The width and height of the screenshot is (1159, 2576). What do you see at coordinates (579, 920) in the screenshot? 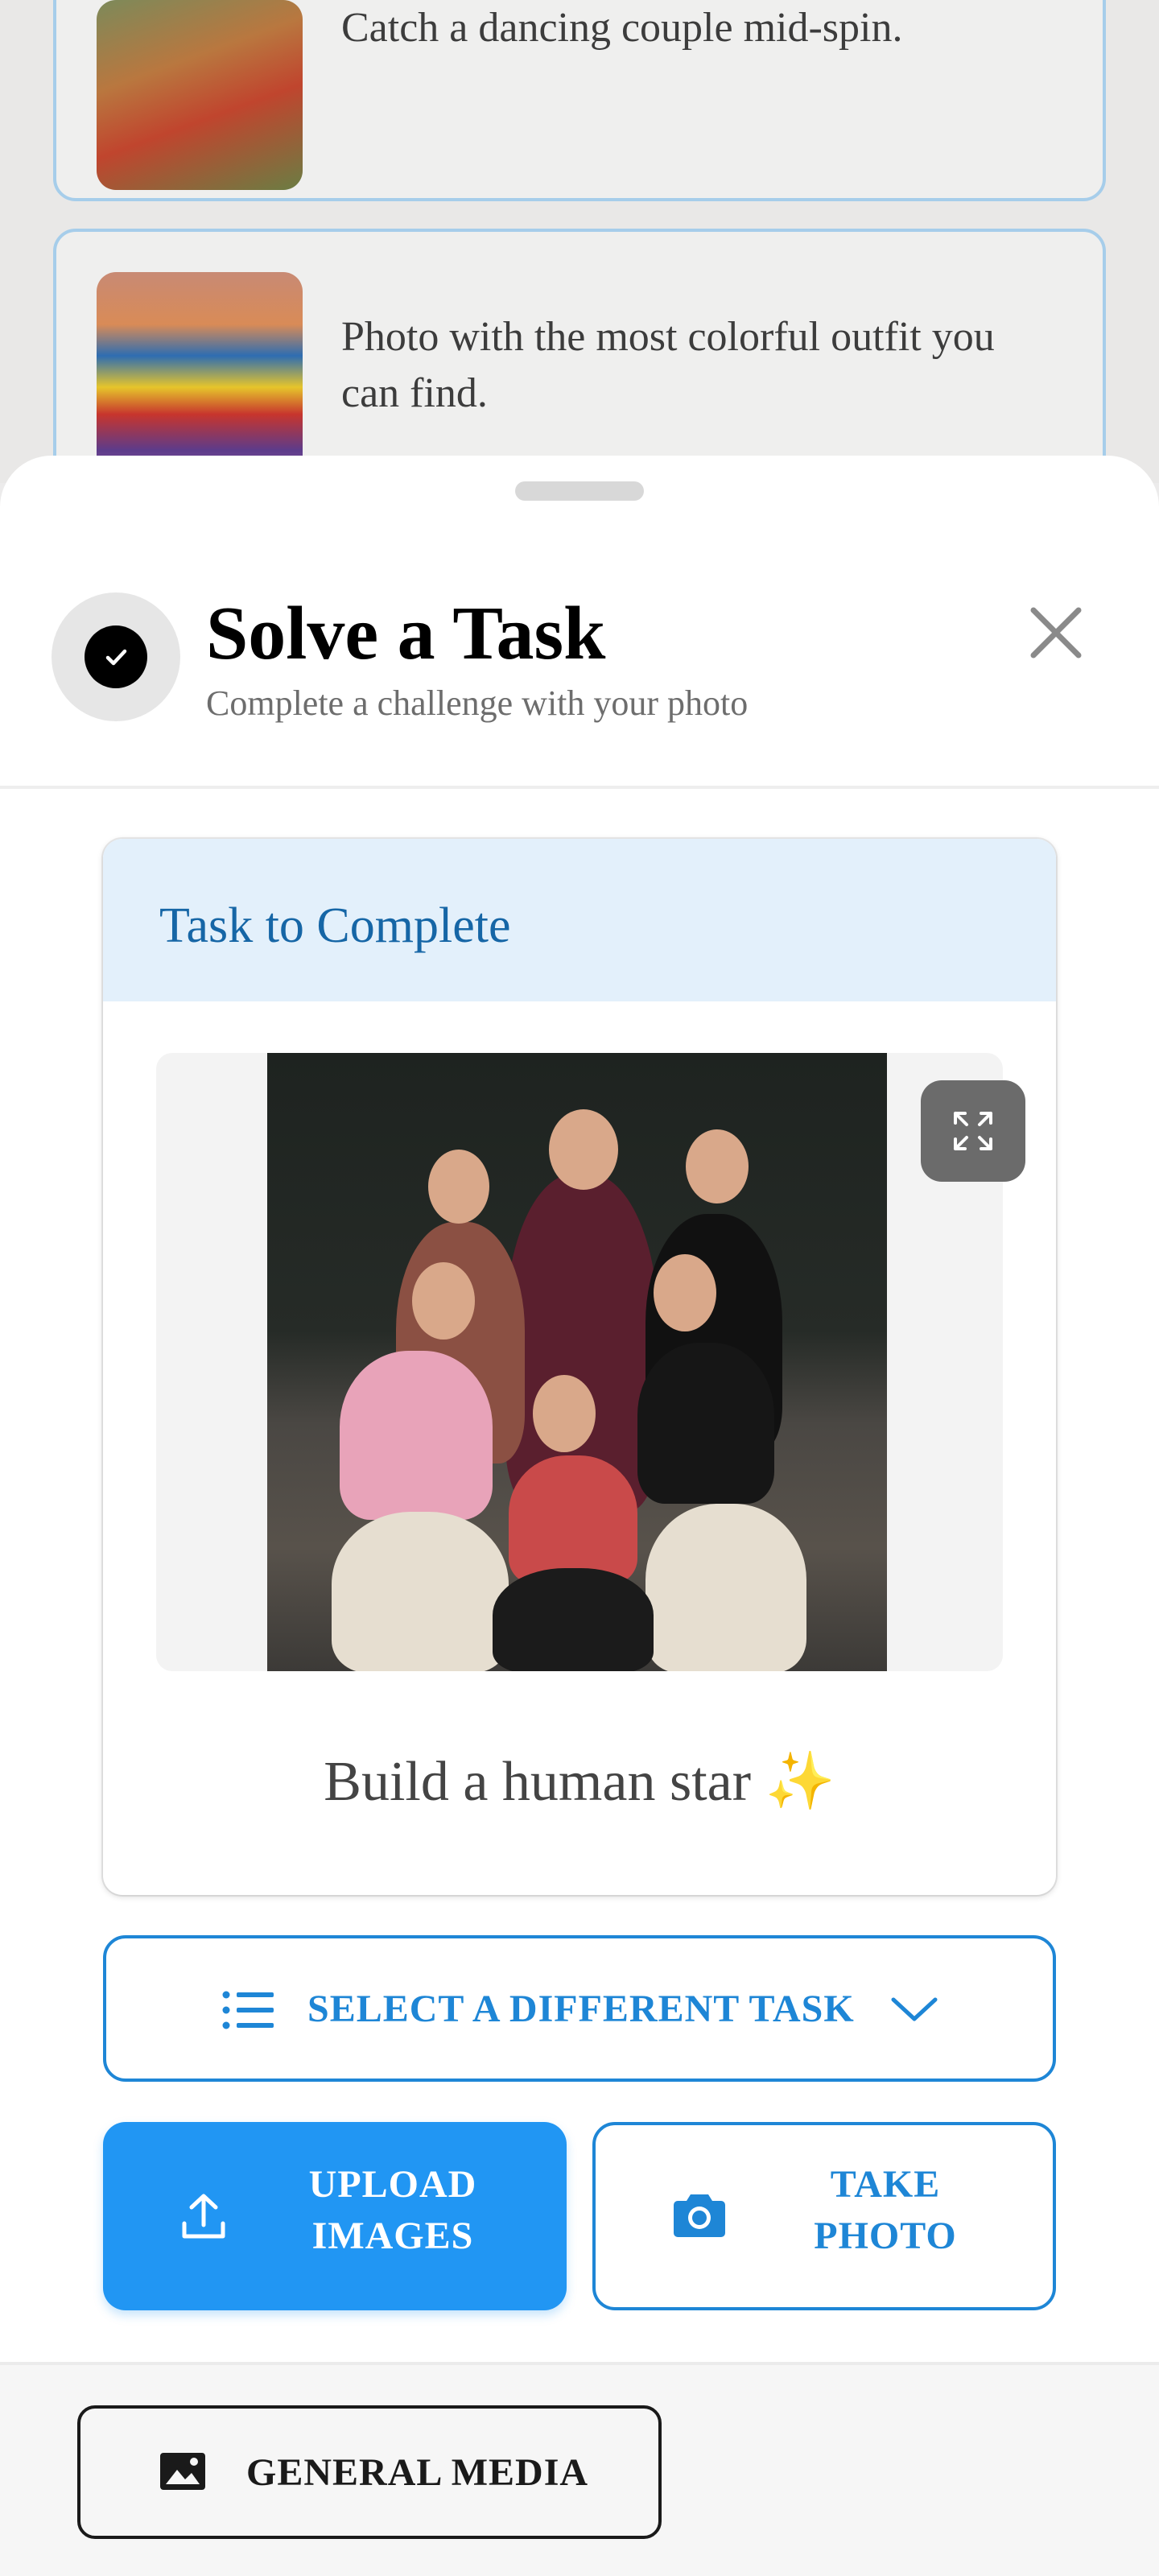
I see `task-card-header: Task to Complete` at bounding box center [579, 920].